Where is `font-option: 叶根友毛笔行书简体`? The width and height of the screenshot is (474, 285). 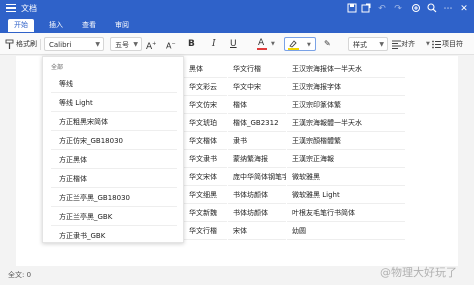
font-option: 叶根友毛笔行书简体 is located at coordinates (346, 213).